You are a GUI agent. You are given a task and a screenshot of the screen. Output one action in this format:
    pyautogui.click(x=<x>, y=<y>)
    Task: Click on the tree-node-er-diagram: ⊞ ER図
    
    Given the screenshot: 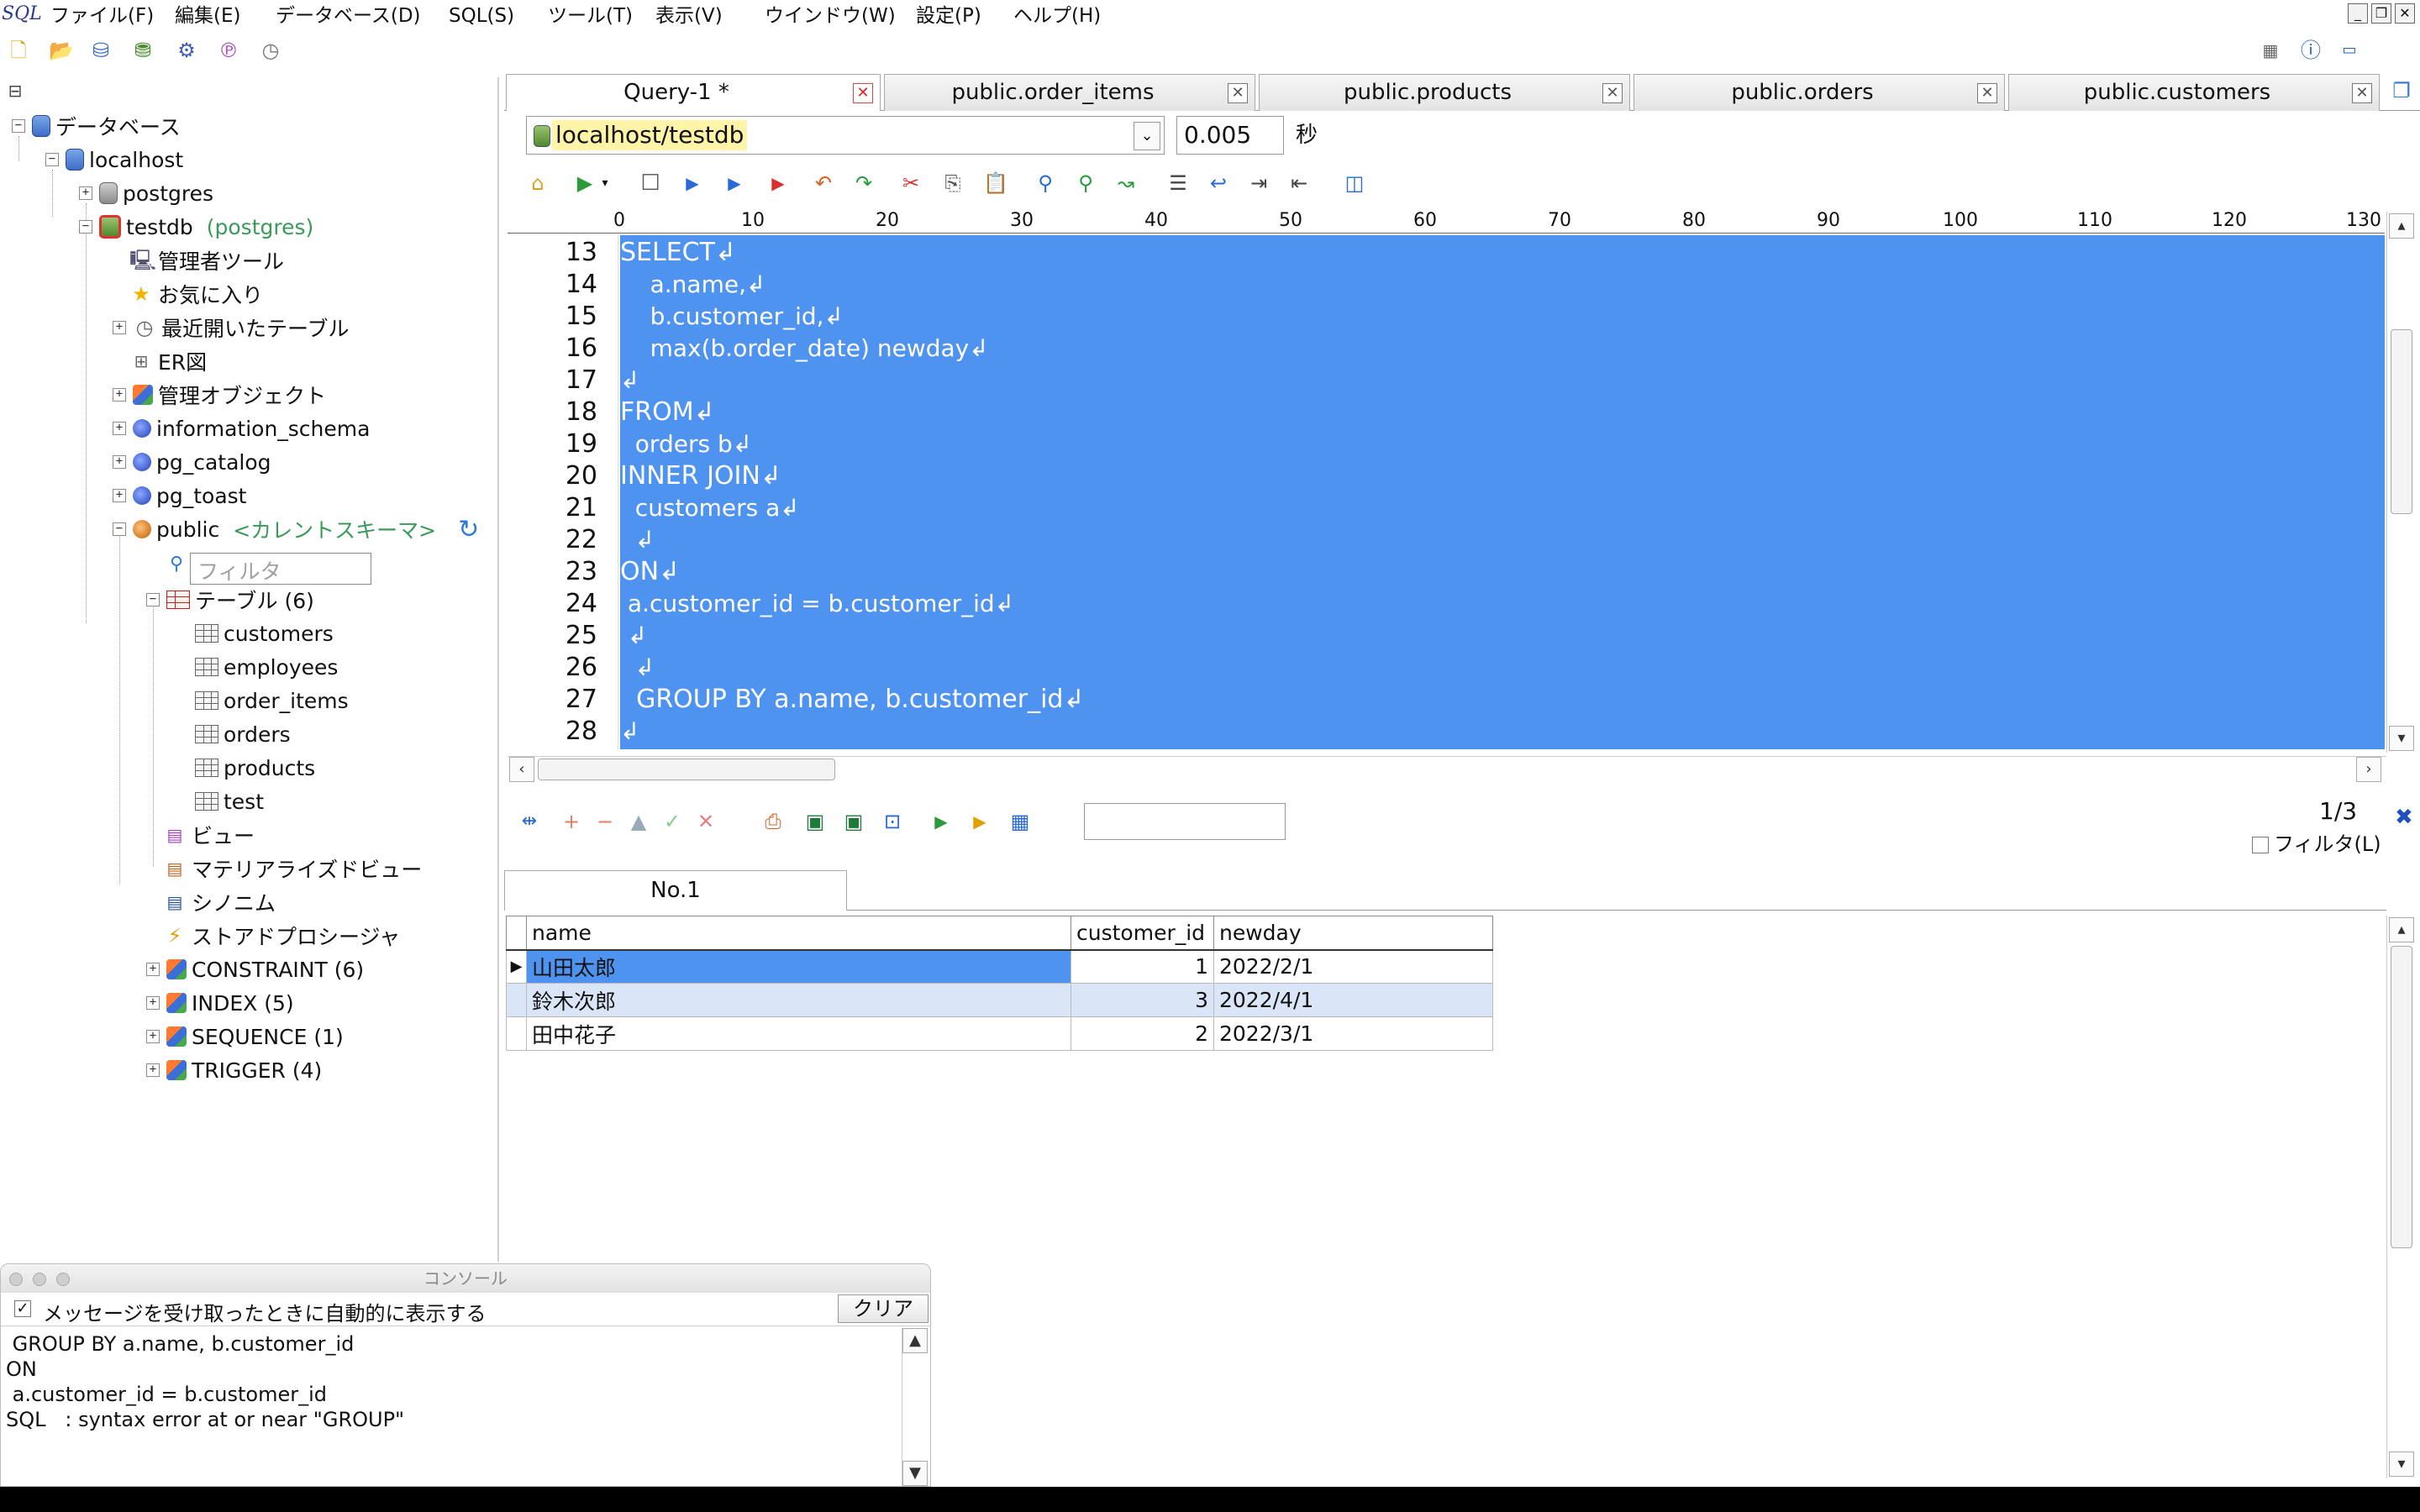 What is the action you would take?
    pyautogui.click(x=168, y=361)
    